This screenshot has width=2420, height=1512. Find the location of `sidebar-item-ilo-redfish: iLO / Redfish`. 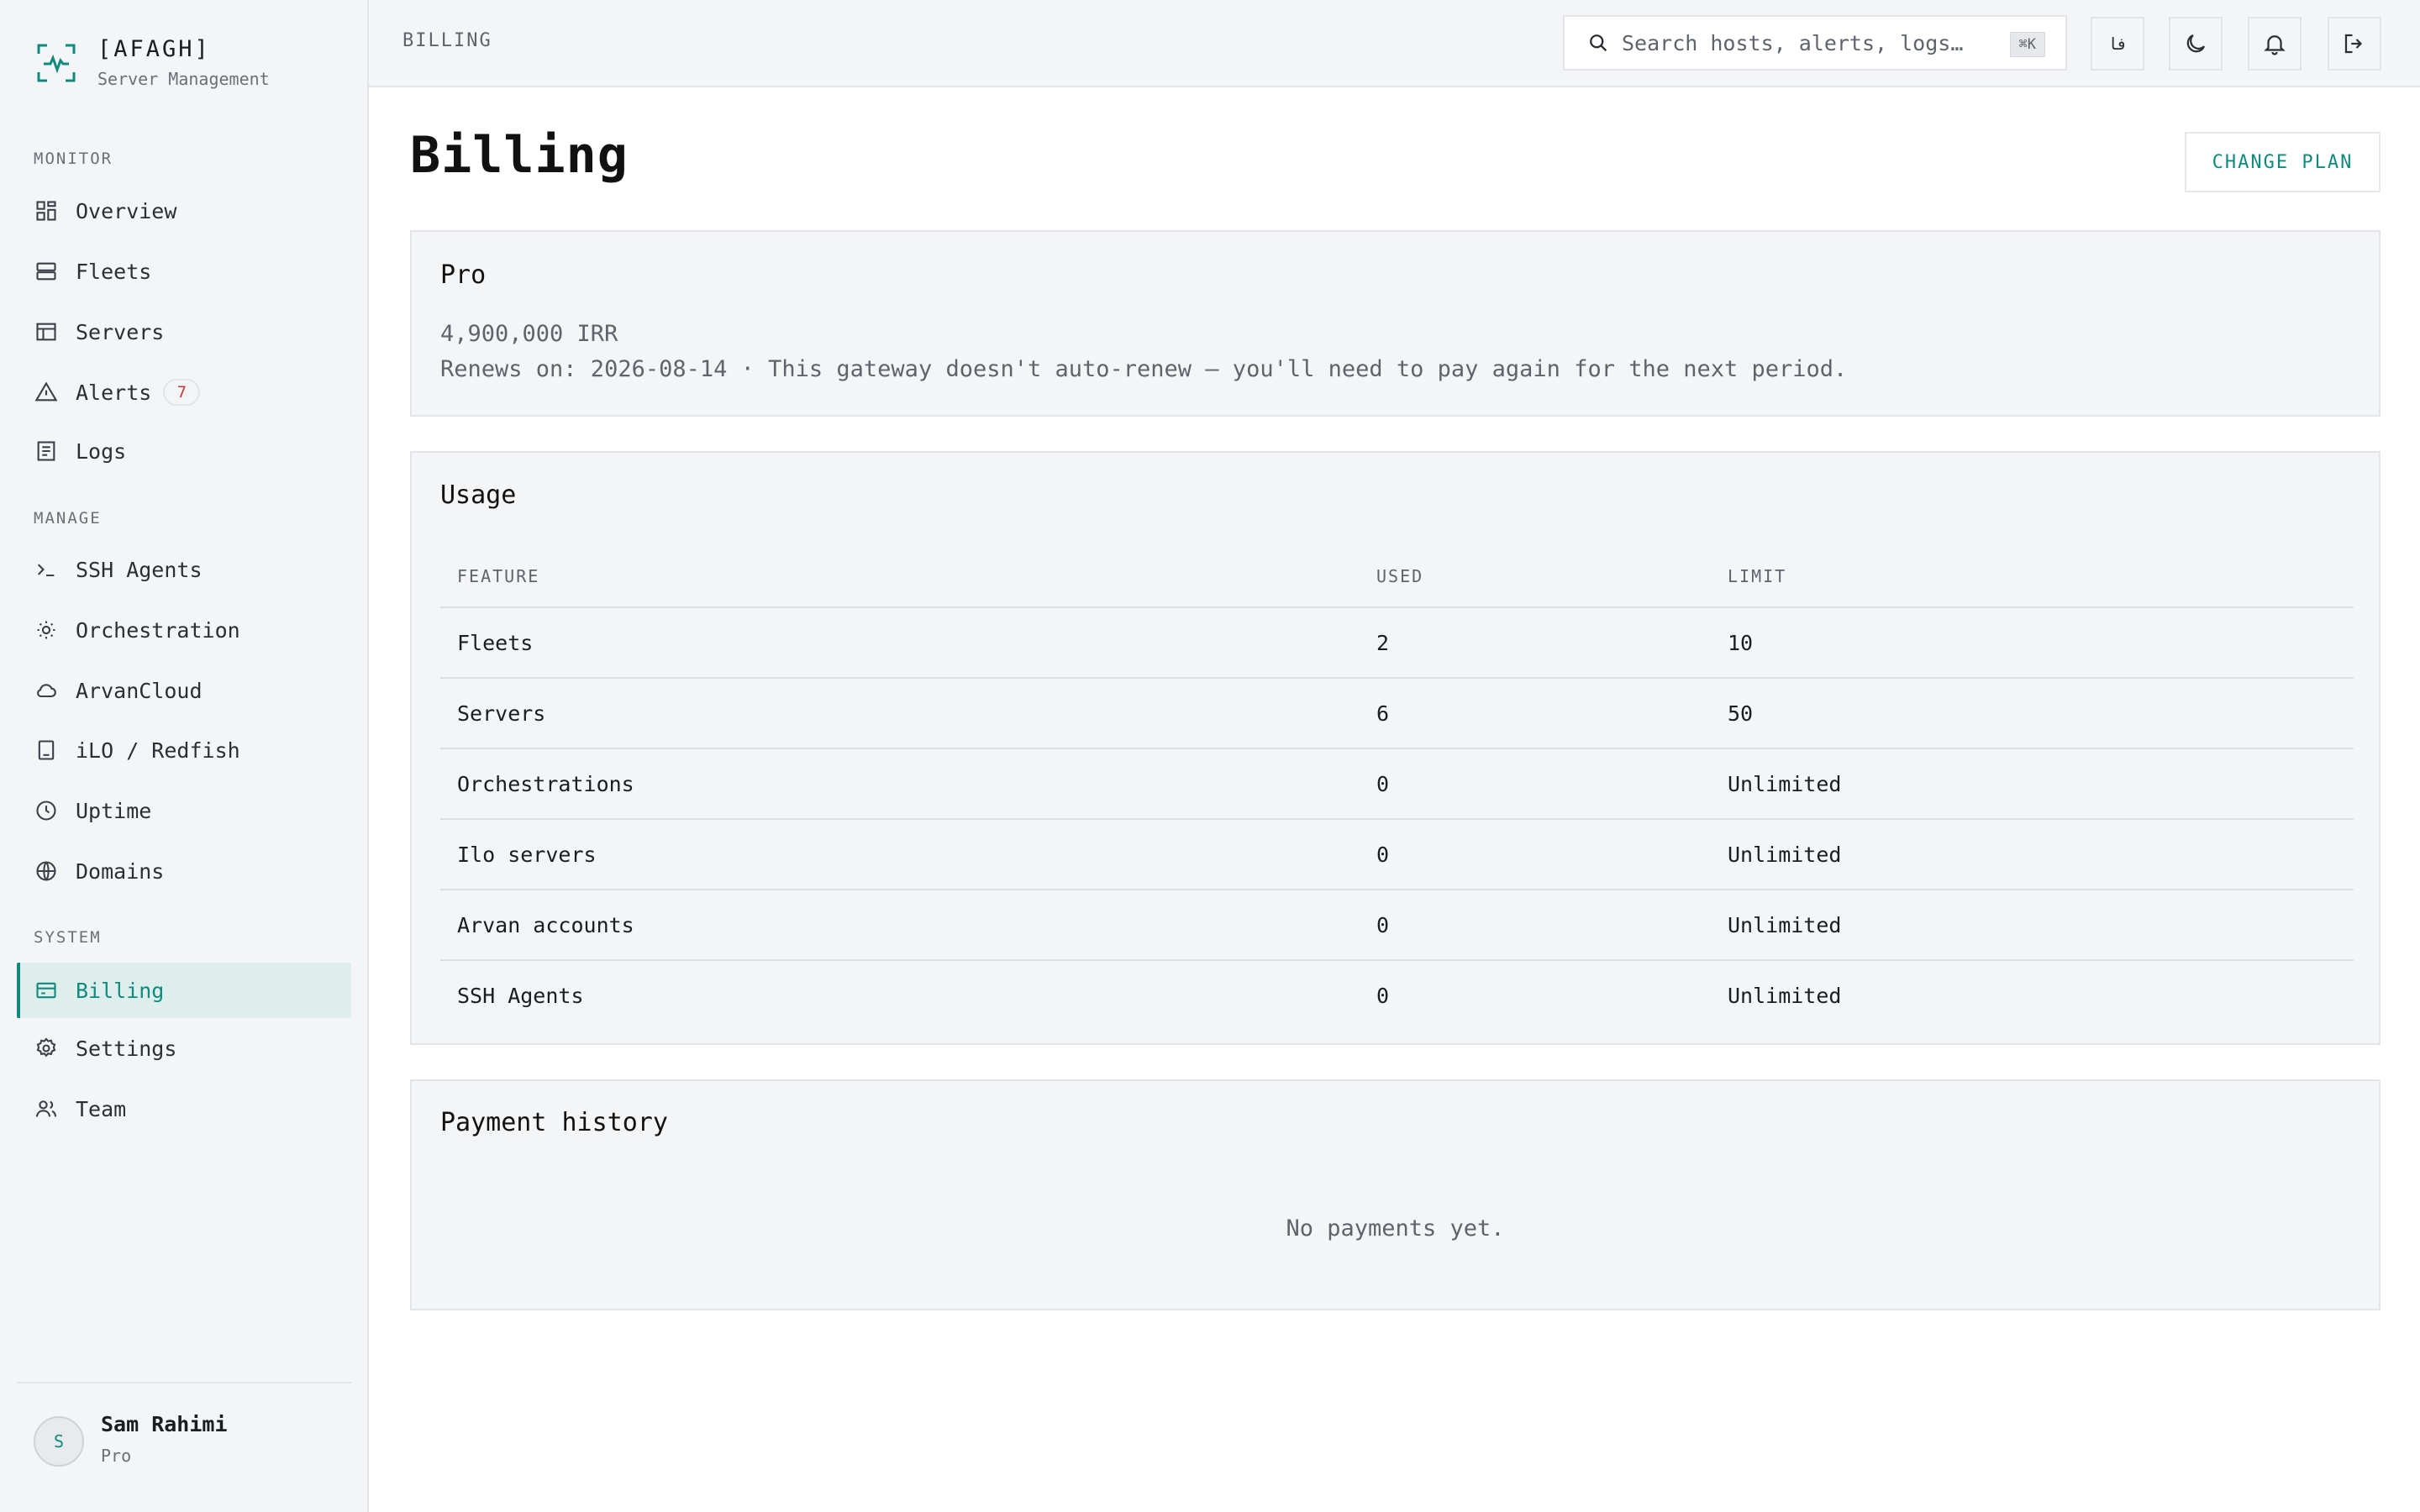

sidebar-item-ilo-redfish: iLO / Redfish is located at coordinates (184, 750).